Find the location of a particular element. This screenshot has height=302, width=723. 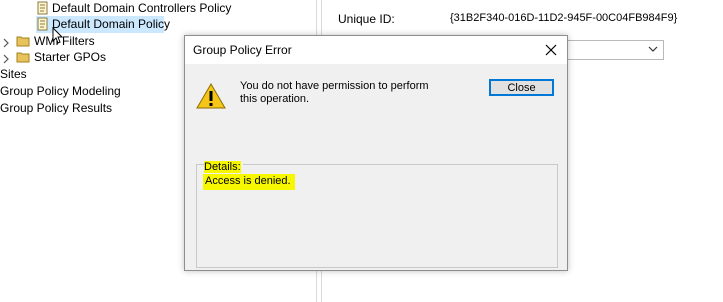

tree-item-label: Group Policy Results is located at coordinates (56, 108).